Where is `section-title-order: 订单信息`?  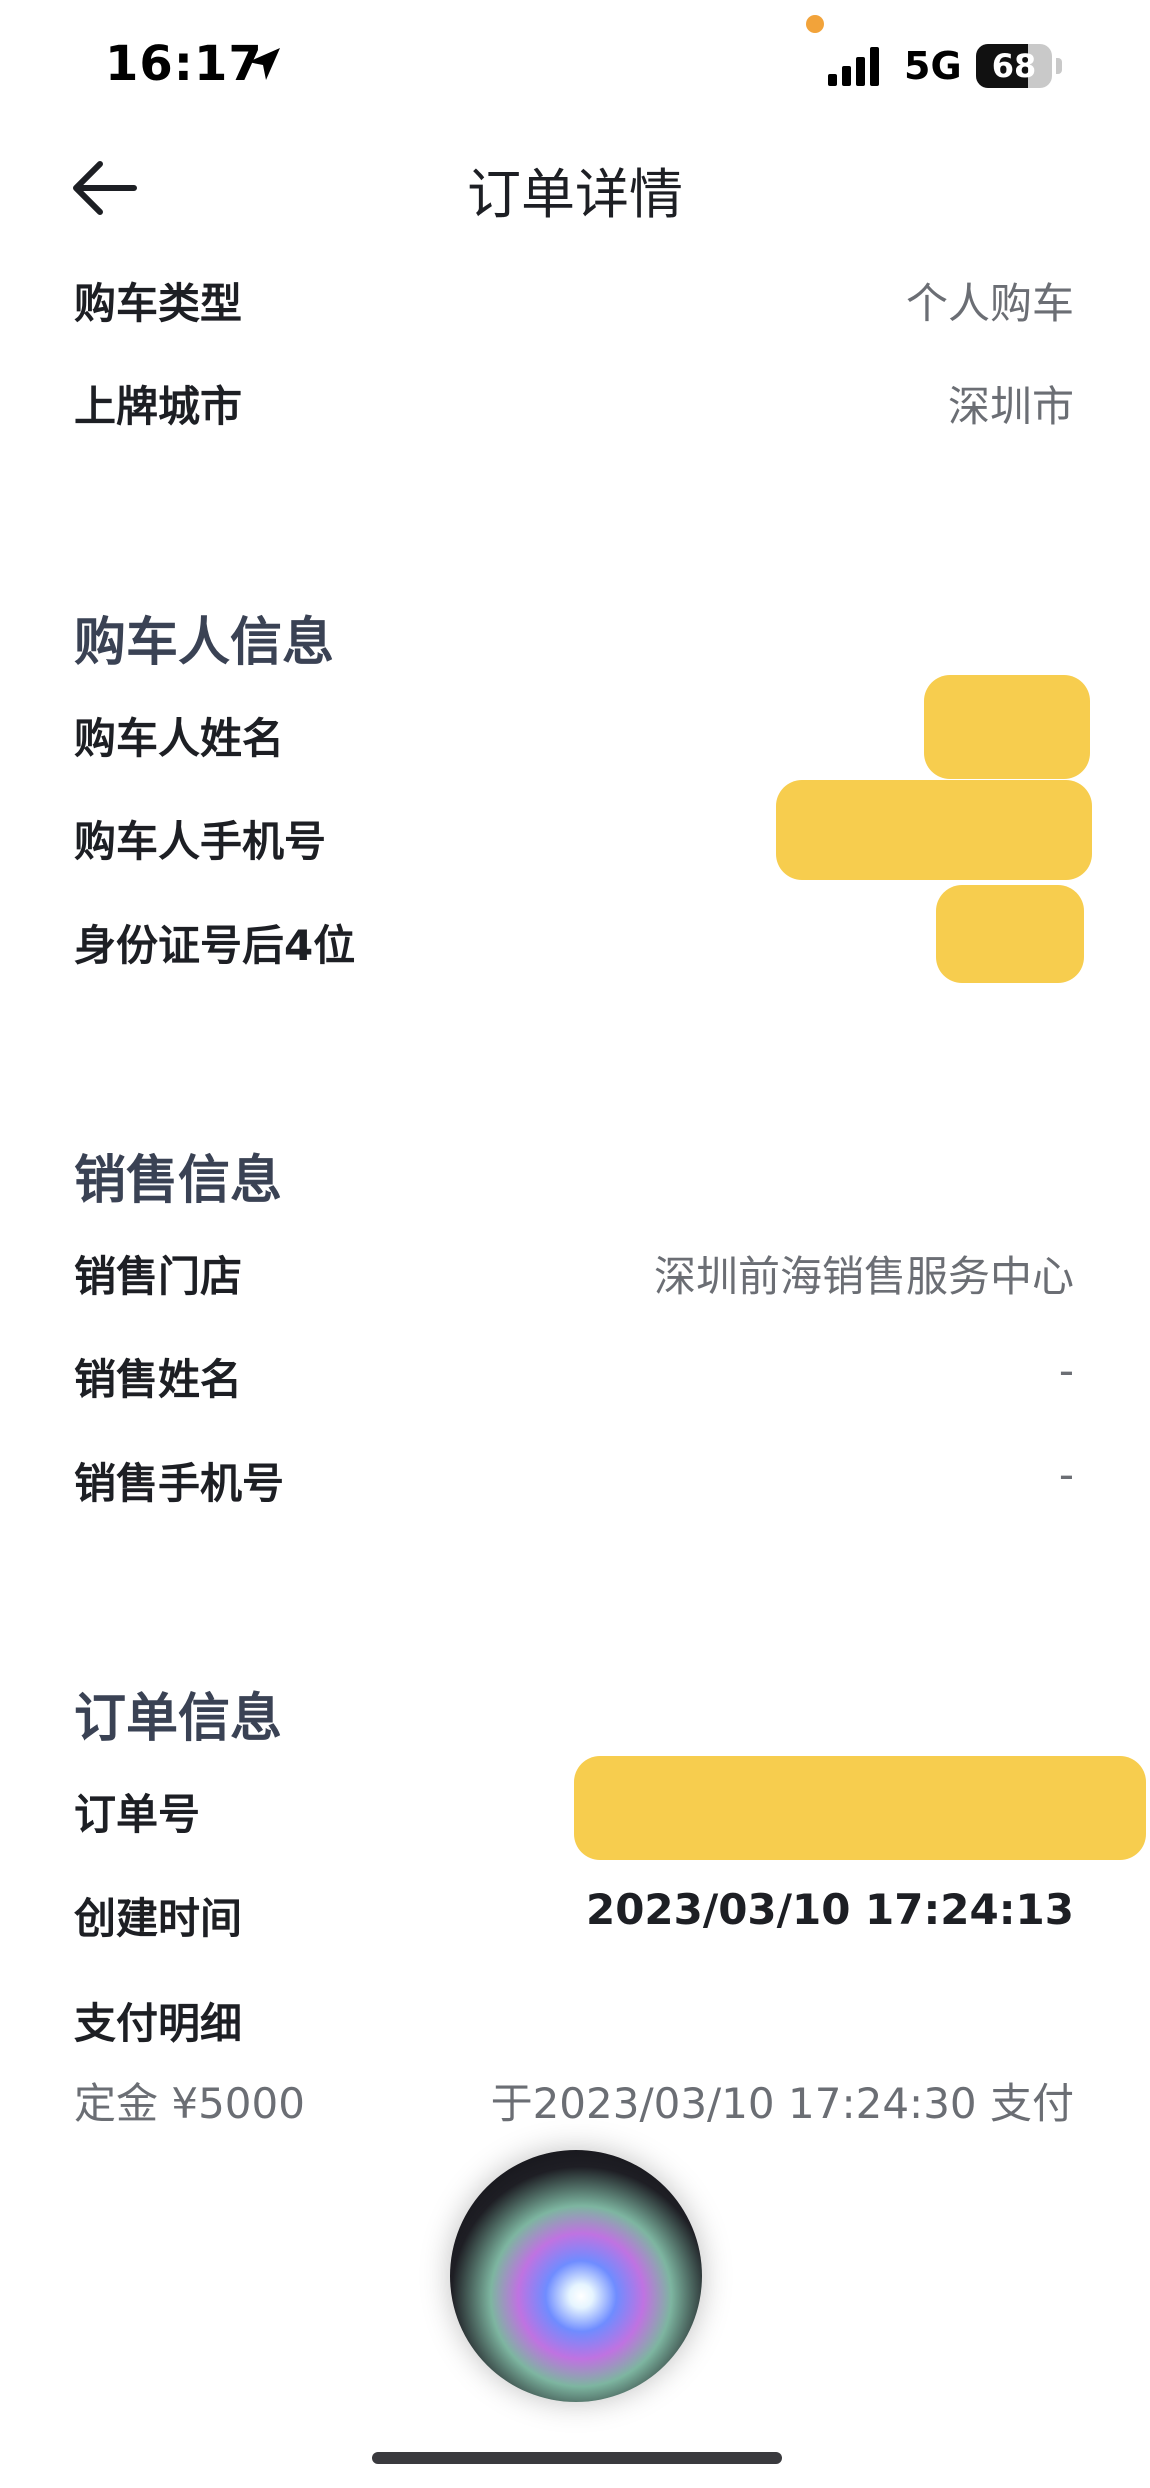
section-title-order: 订单信息 is located at coordinates (178, 1719).